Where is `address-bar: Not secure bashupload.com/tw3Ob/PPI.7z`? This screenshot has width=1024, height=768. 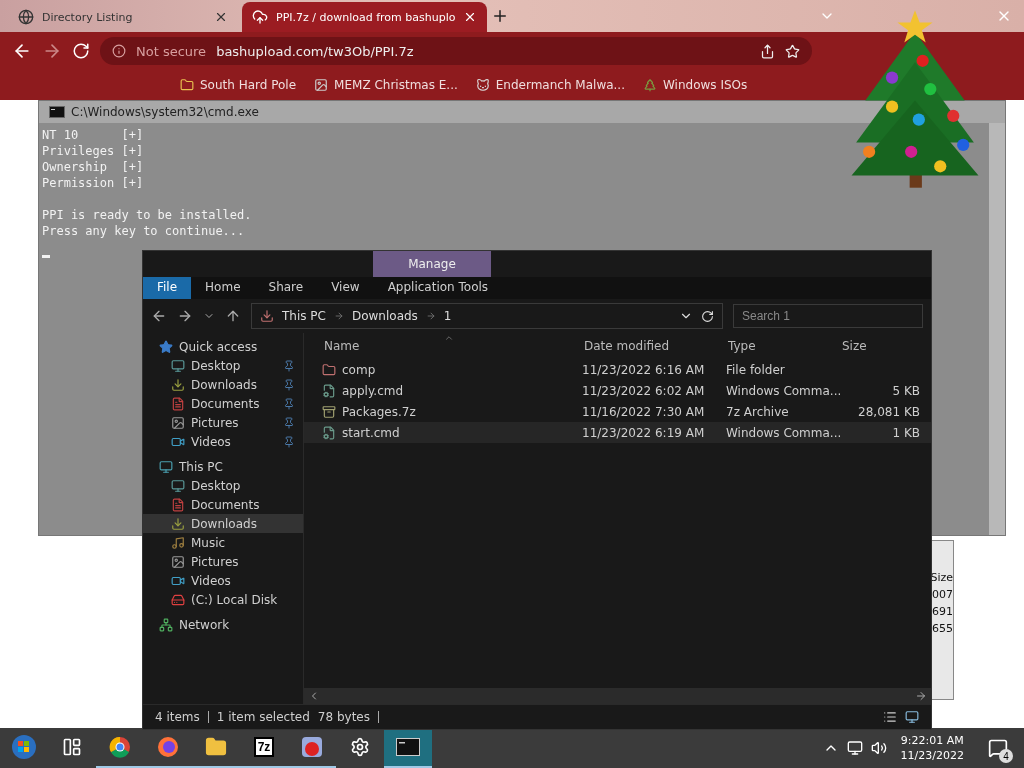
address-bar: Not secure bashupload.com/tw3Ob/PPI.7z is located at coordinates (456, 51).